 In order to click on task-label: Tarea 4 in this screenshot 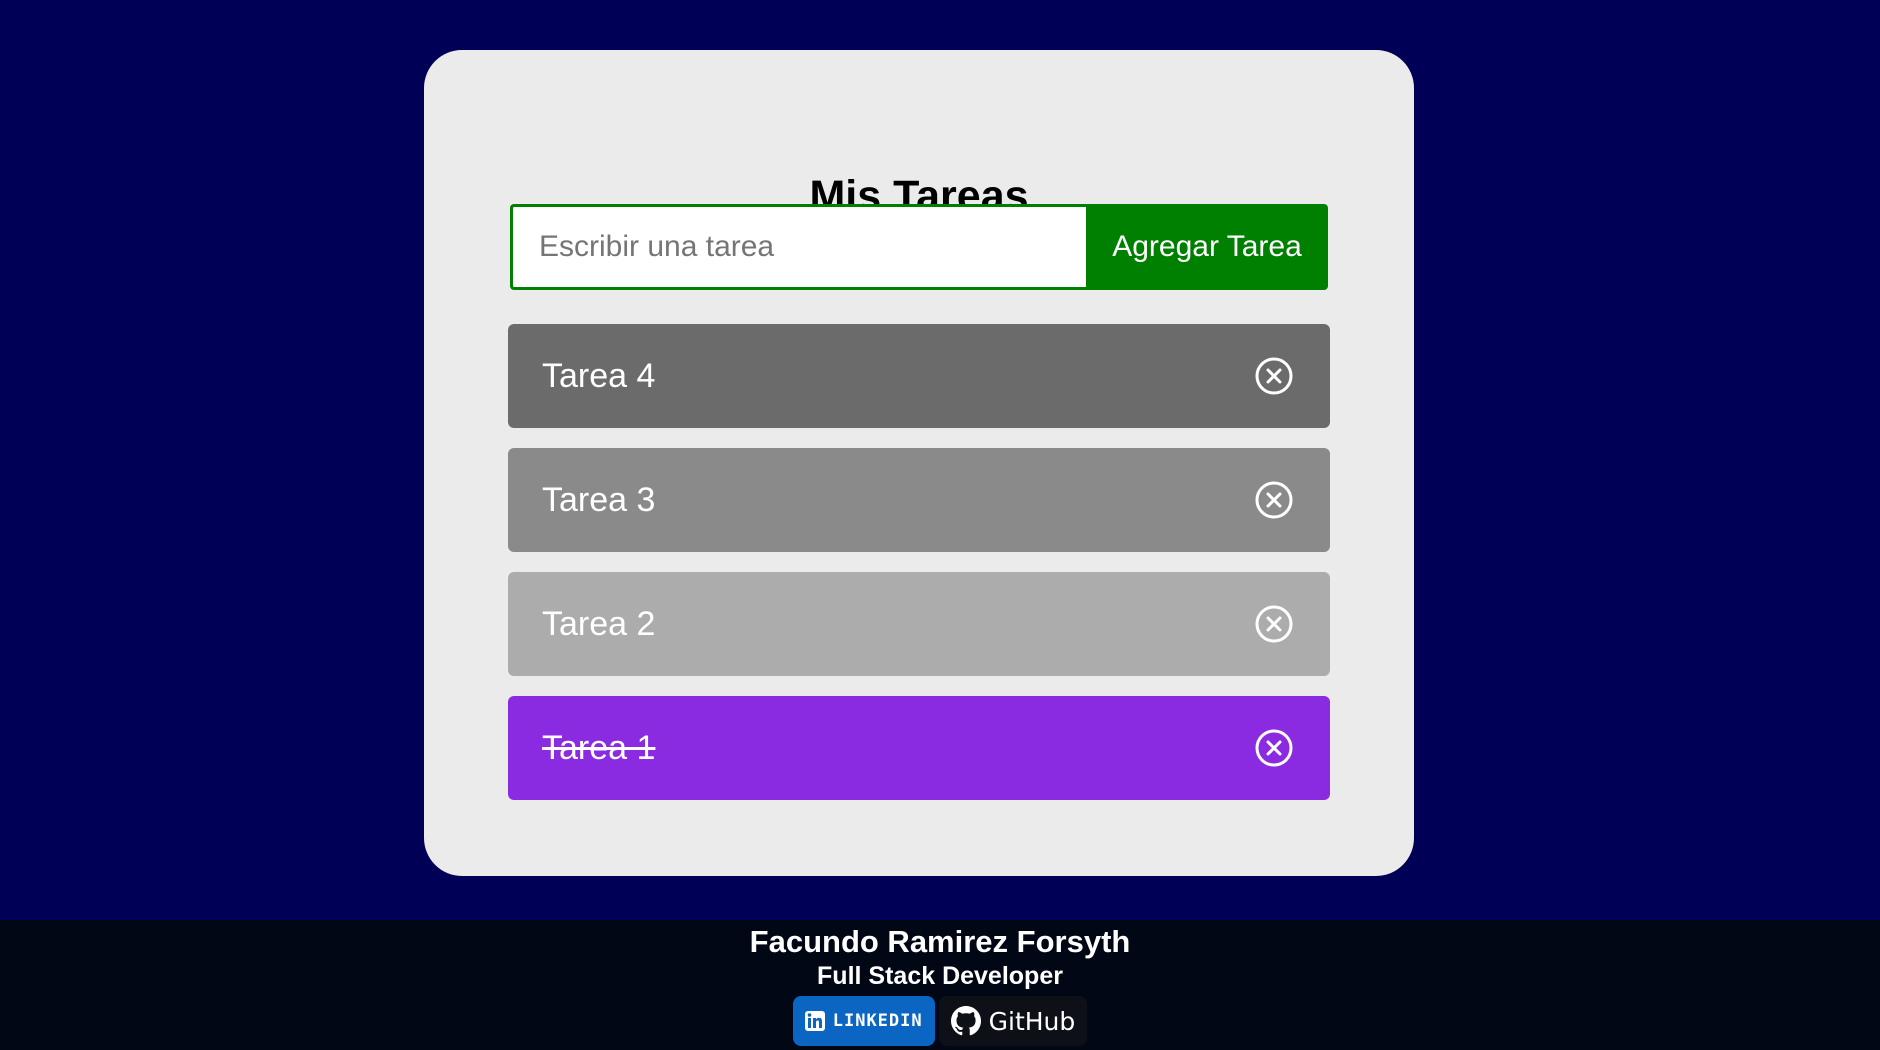, I will do `click(599, 375)`.